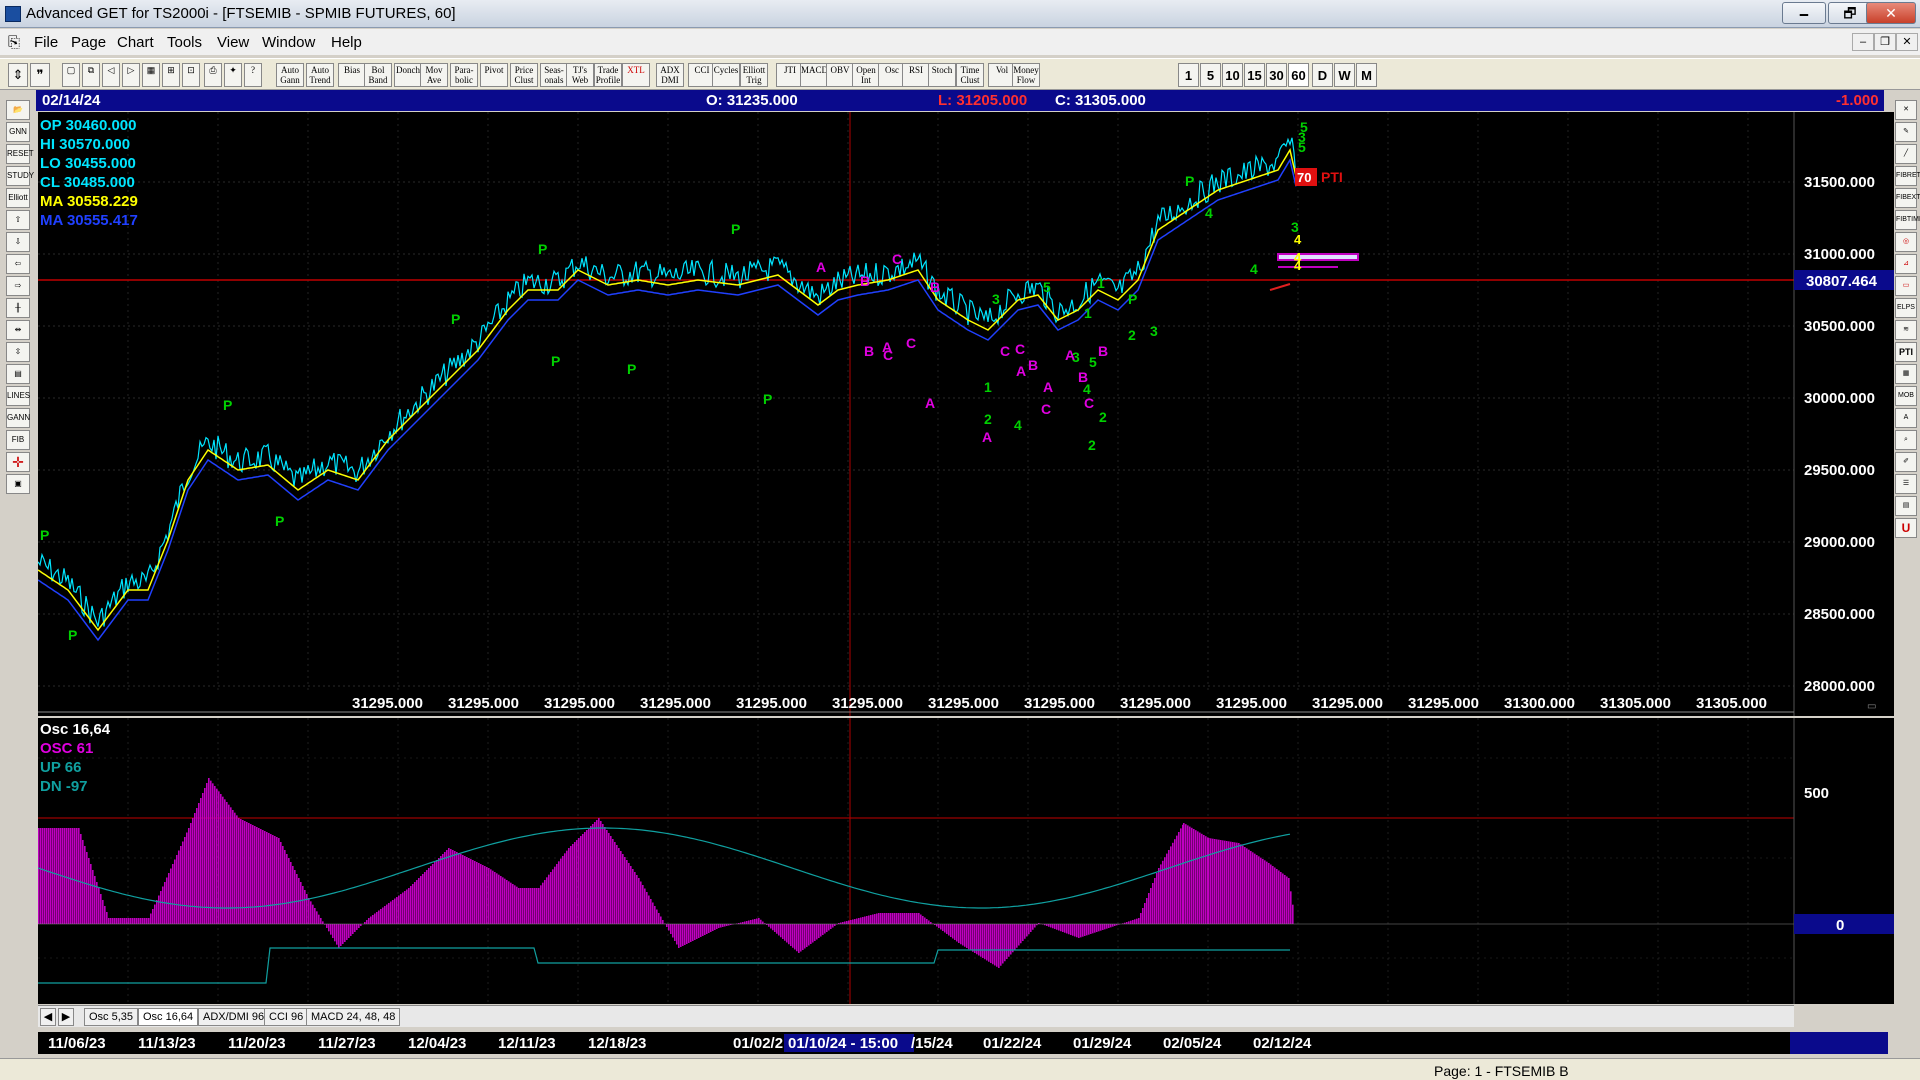 This screenshot has width=1920, height=1080. Describe the element at coordinates (233, 75) in the screenshot. I see `bulb-icon: ✦` at that location.